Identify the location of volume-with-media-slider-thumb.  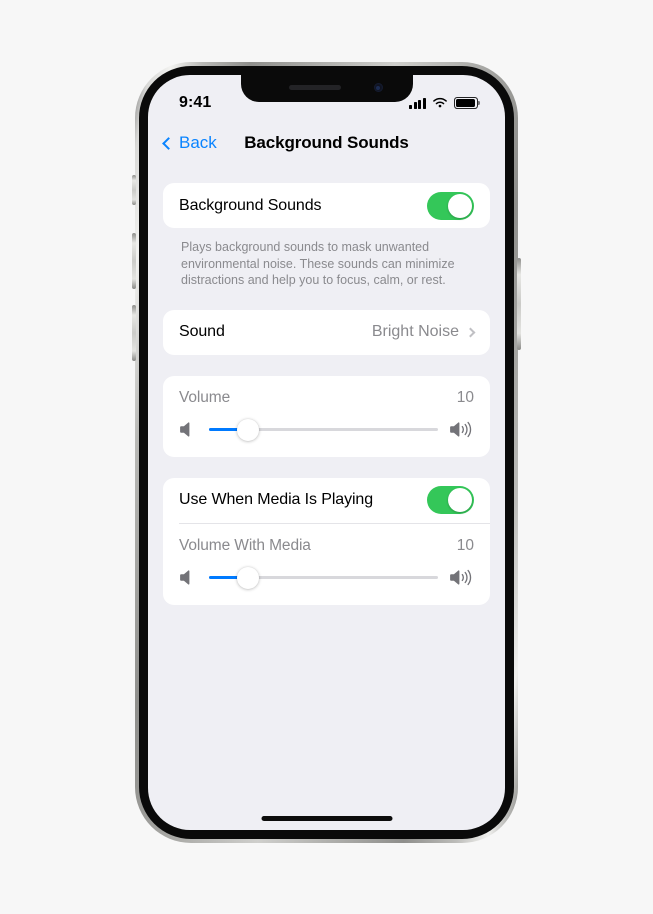
(247, 577).